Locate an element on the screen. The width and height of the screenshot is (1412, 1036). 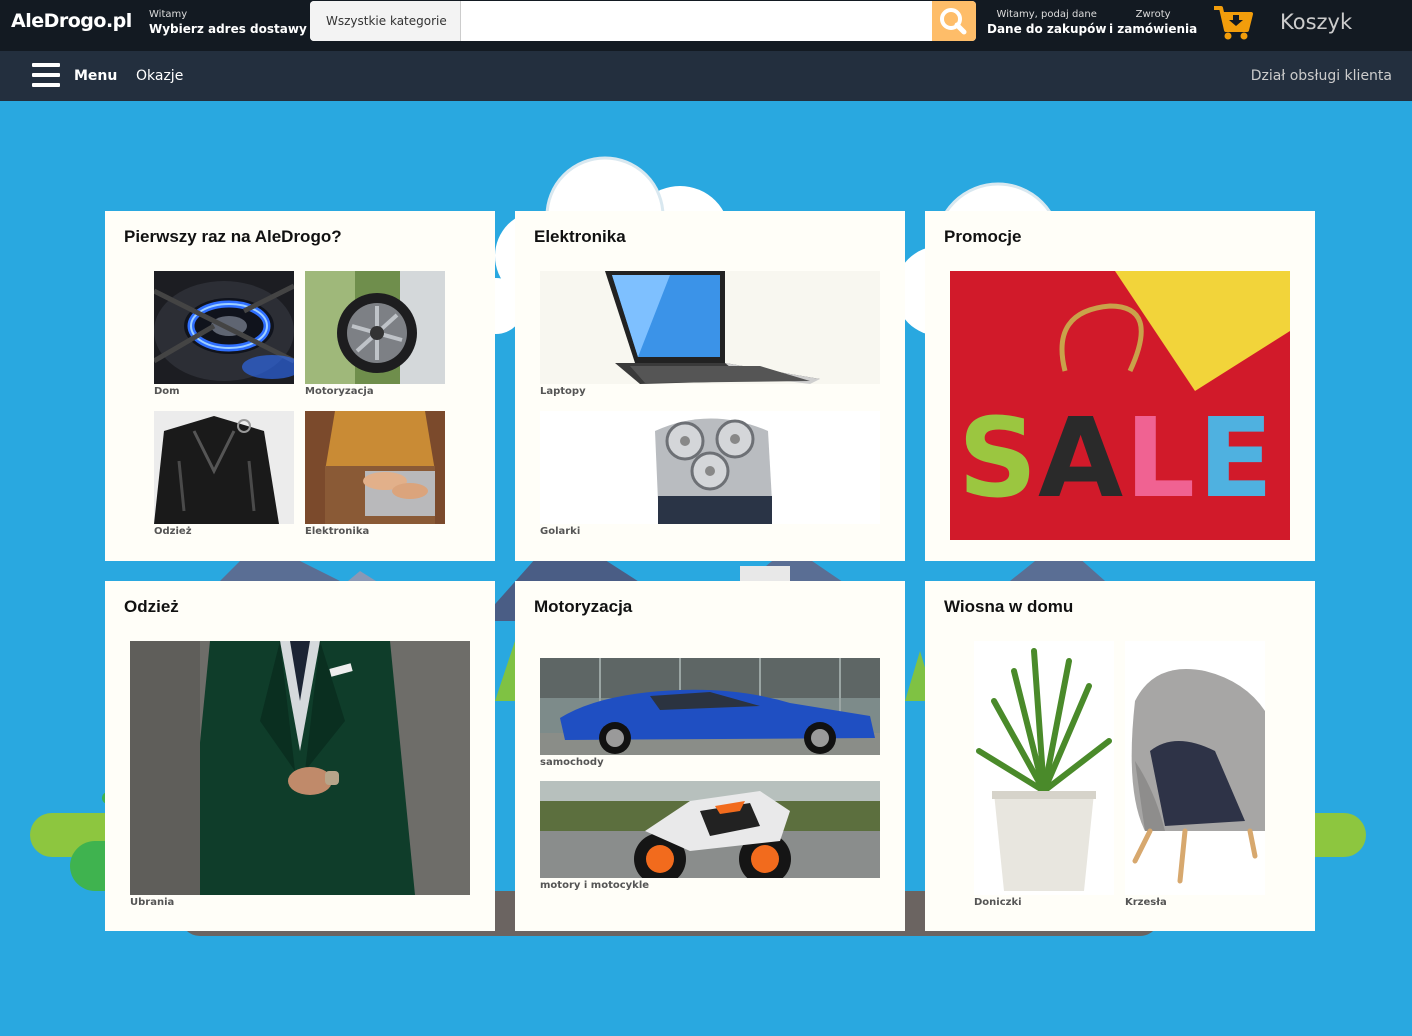
card-spring-home: Wiosna w domu Doniczki Krzesła is located at coordinates (1120, 756).